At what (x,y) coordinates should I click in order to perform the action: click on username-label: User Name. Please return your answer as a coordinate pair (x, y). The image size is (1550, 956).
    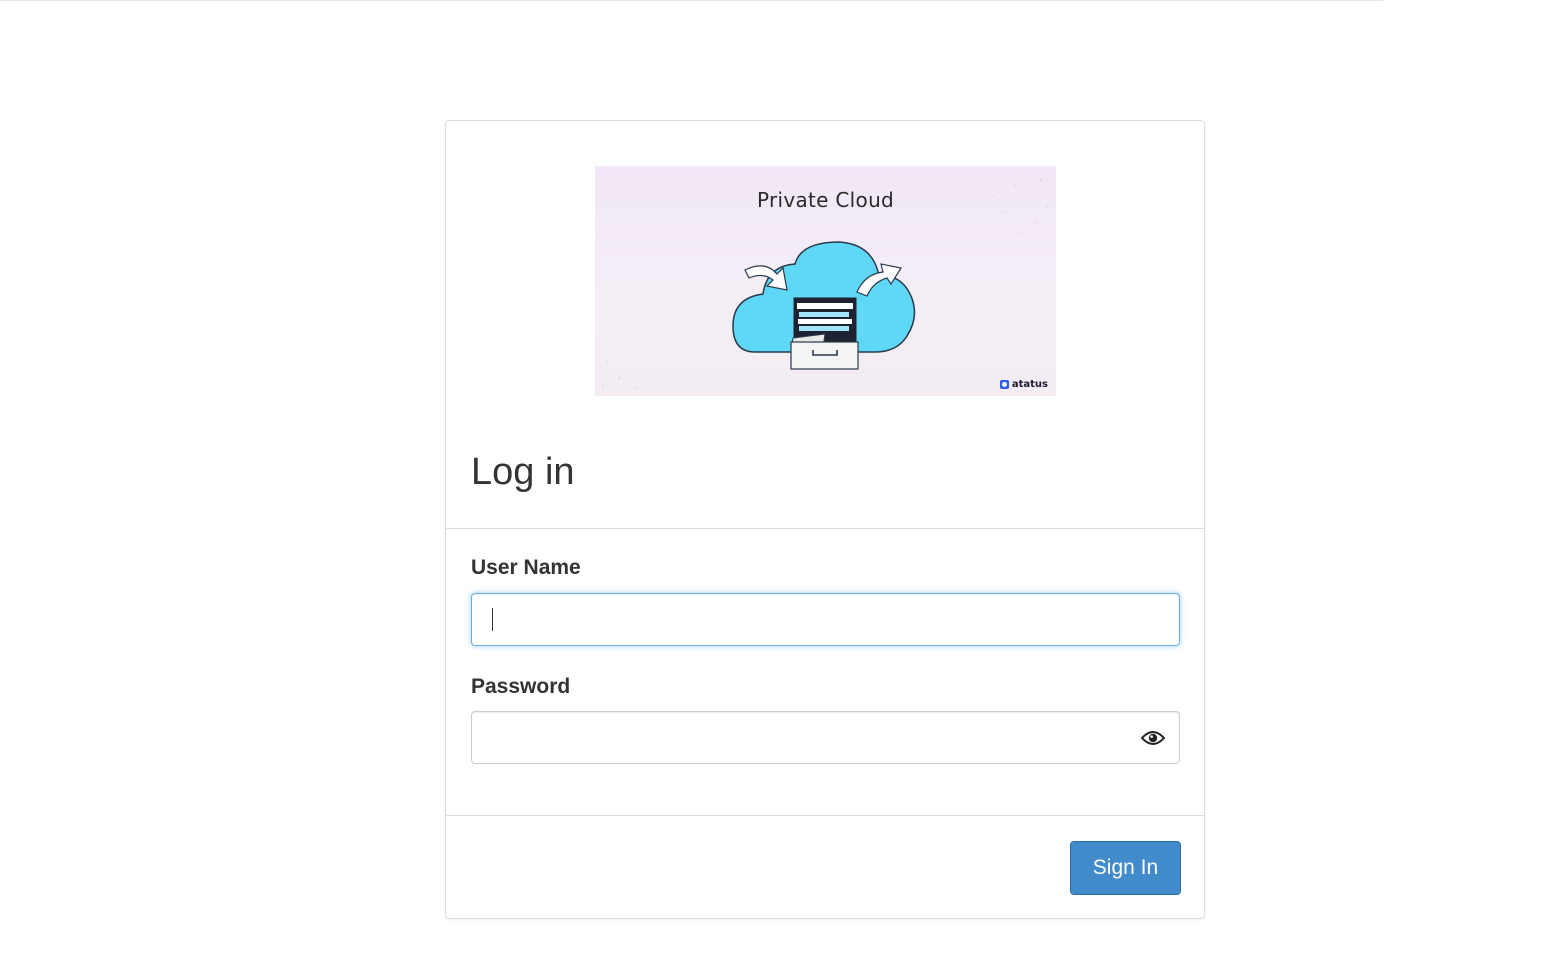
    Looking at the image, I should click on (526, 567).